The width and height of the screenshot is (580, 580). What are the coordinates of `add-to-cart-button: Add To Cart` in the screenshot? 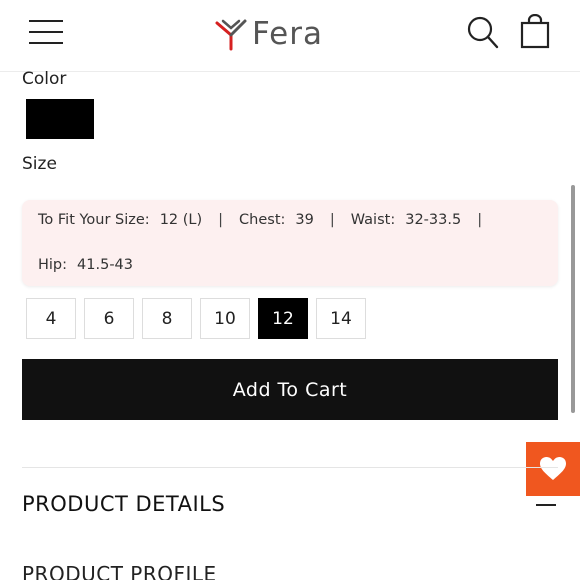 It's located at (290, 389).